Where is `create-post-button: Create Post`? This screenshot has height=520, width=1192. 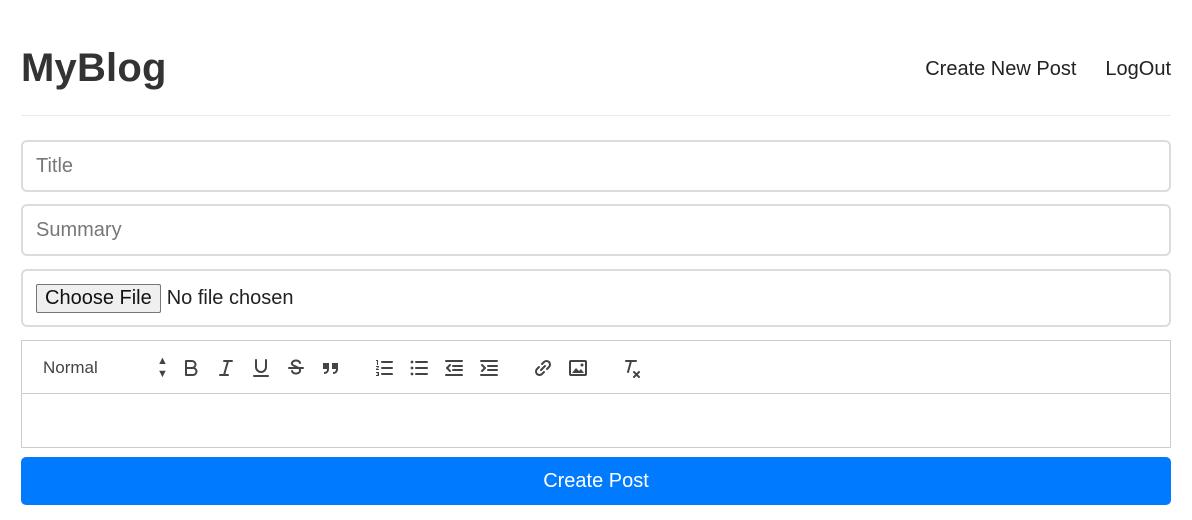 create-post-button: Create Post is located at coordinates (596, 481).